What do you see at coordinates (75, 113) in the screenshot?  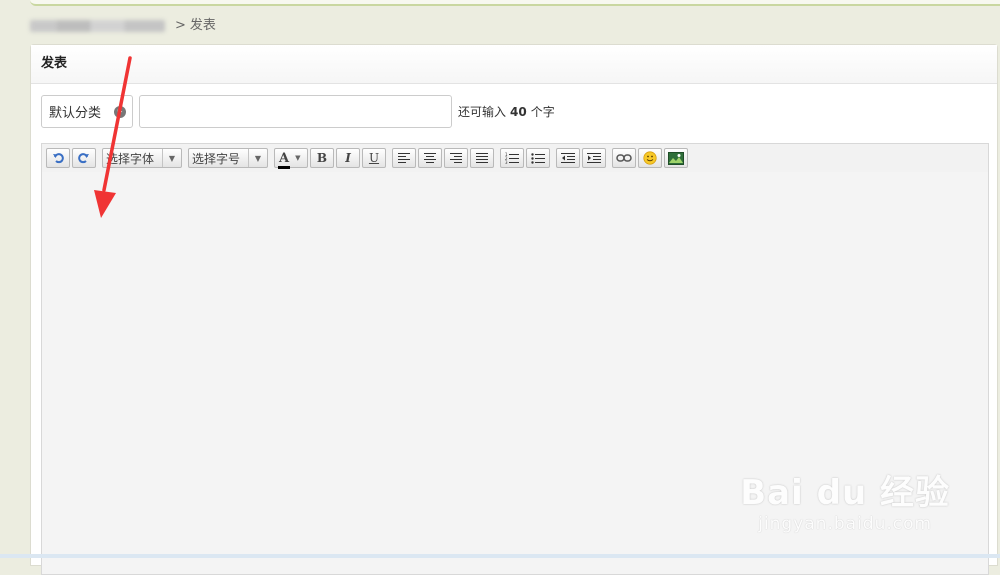 I see `category-label: 默认分类` at bounding box center [75, 113].